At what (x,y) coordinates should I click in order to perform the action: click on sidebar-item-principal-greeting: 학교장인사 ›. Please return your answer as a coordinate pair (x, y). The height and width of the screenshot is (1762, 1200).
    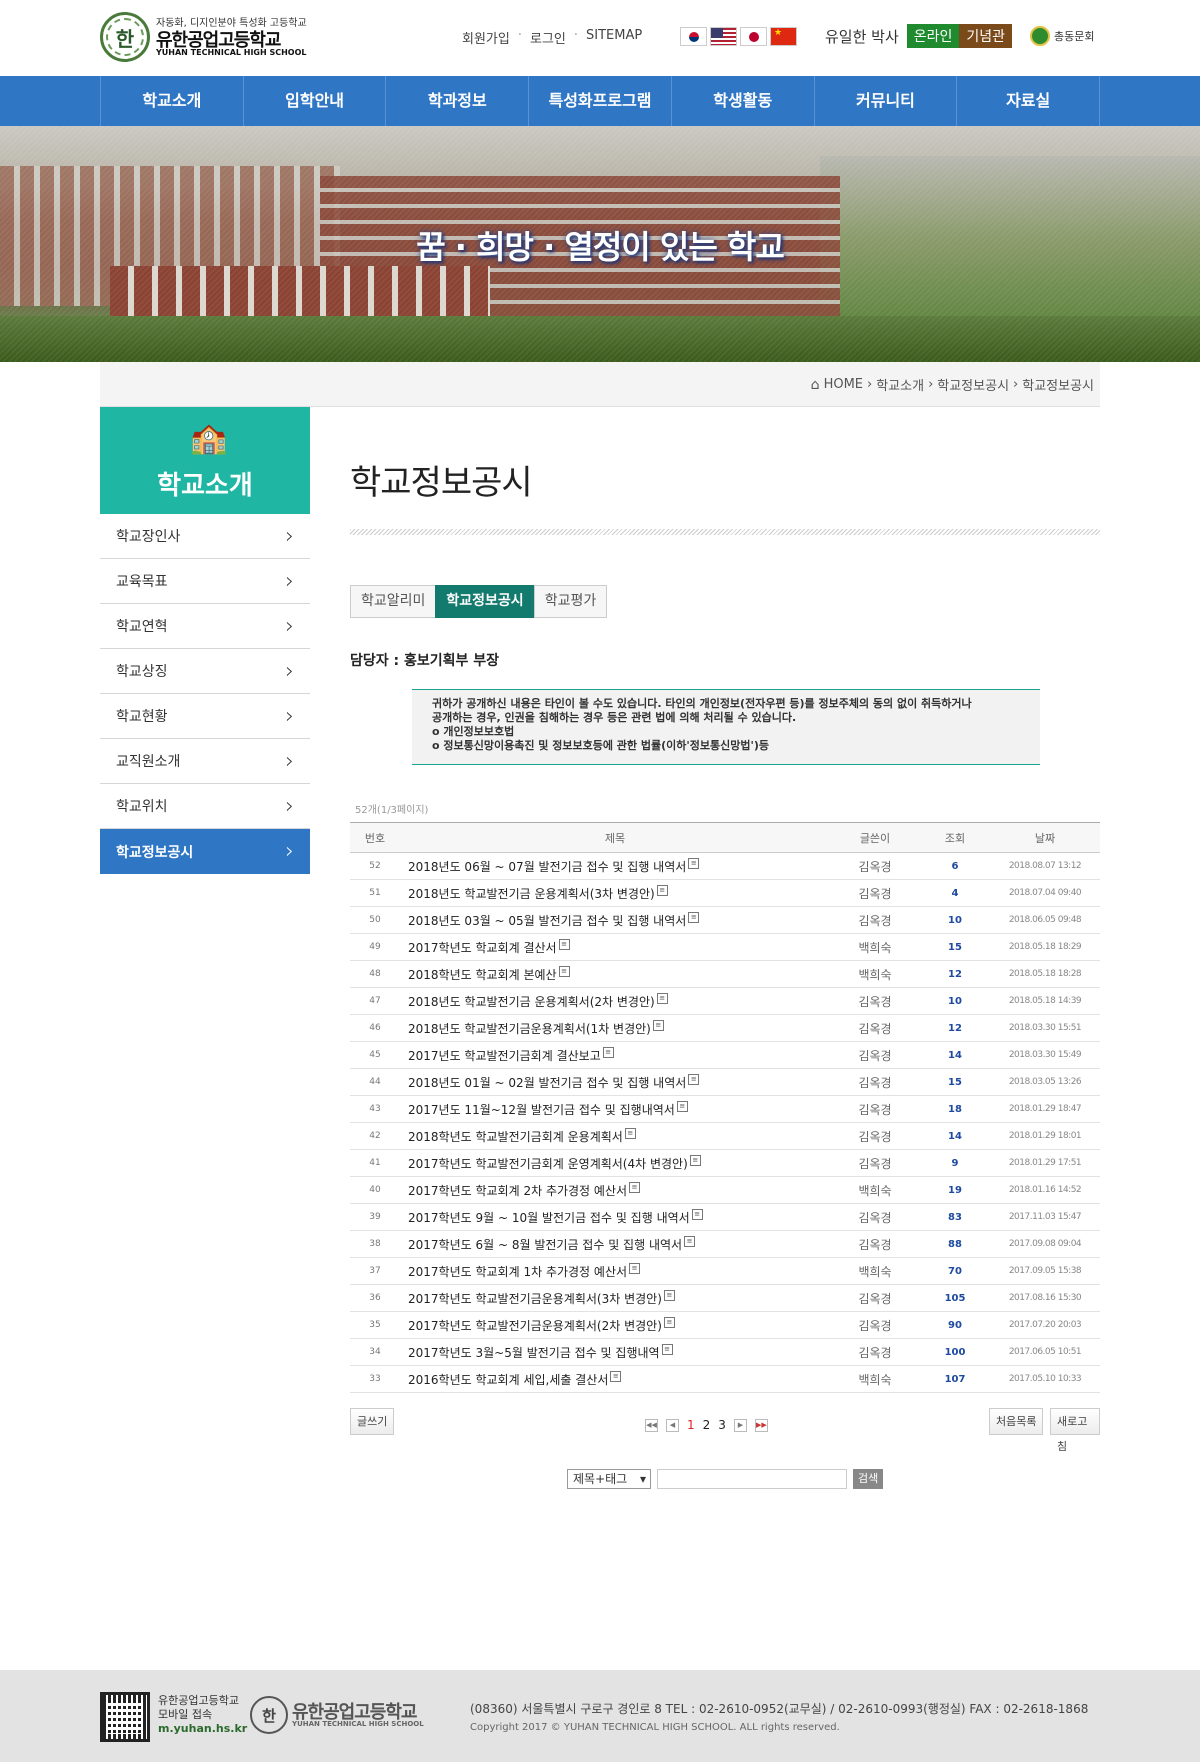
    Looking at the image, I should click on (205, 536).